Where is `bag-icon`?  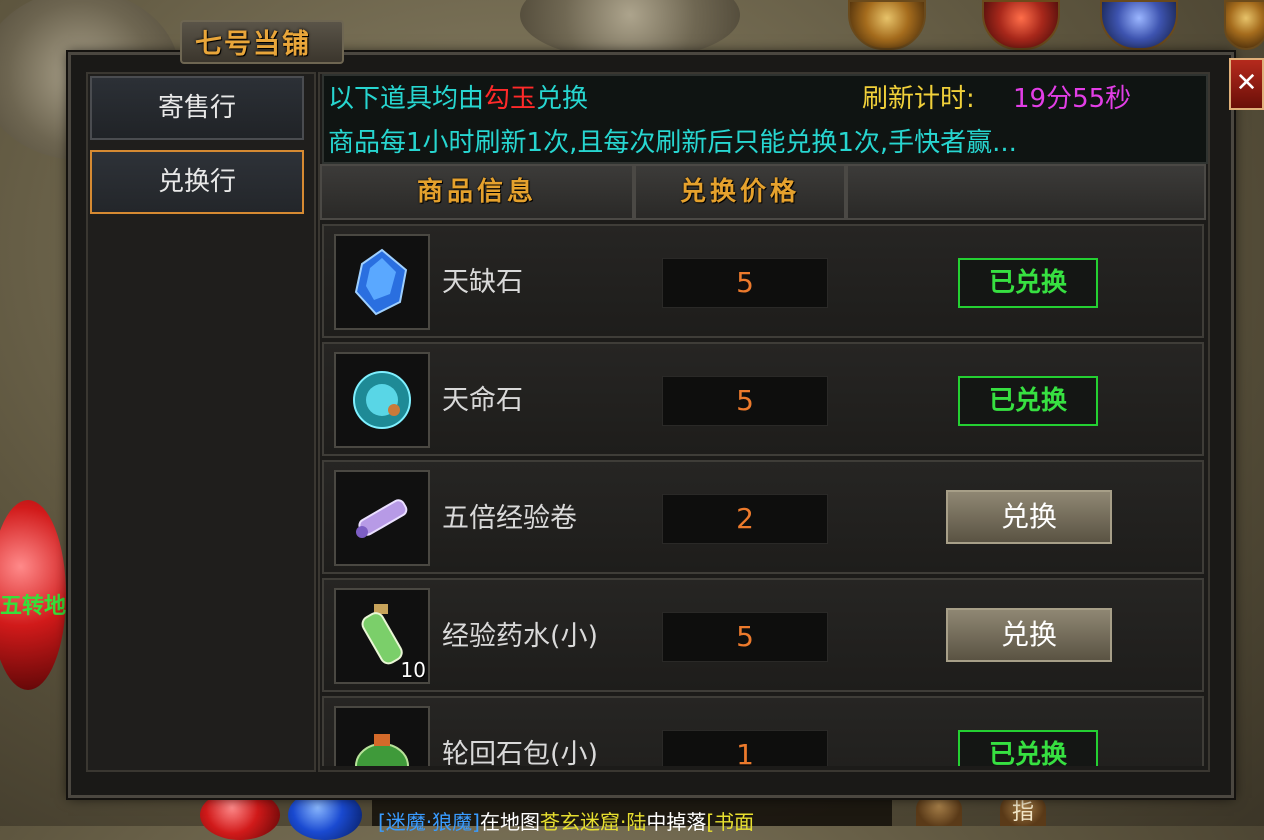
bag-icon is located at coordinates (382, 750).